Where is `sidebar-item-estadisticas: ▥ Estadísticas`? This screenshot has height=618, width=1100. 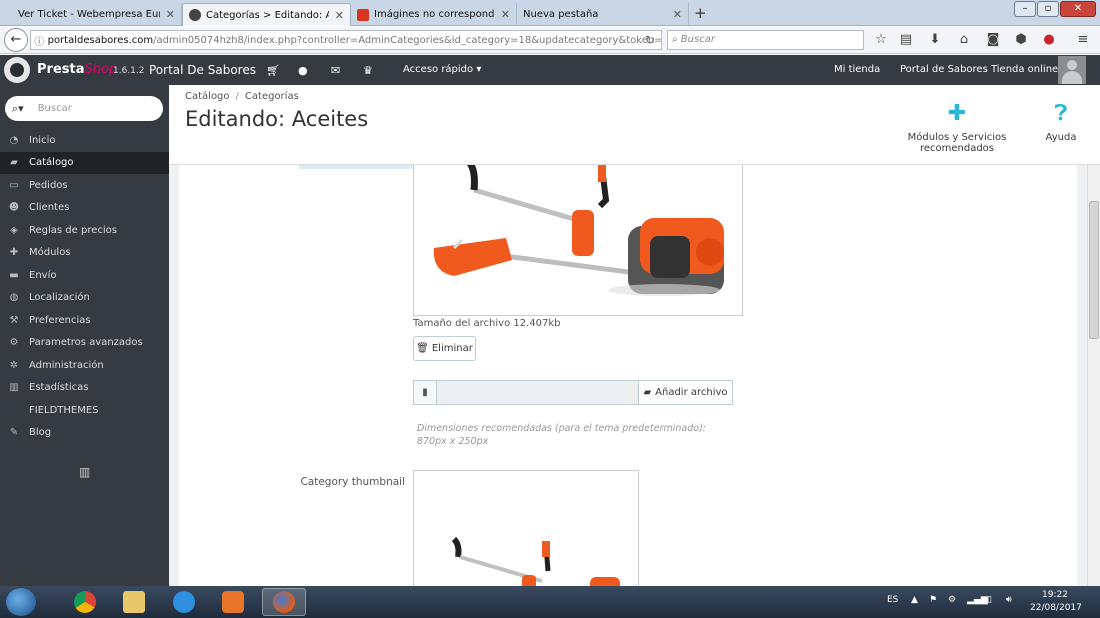 sidebar-item-estadisticas: ▥ Estadísticas is located at coordinates (84, 388).